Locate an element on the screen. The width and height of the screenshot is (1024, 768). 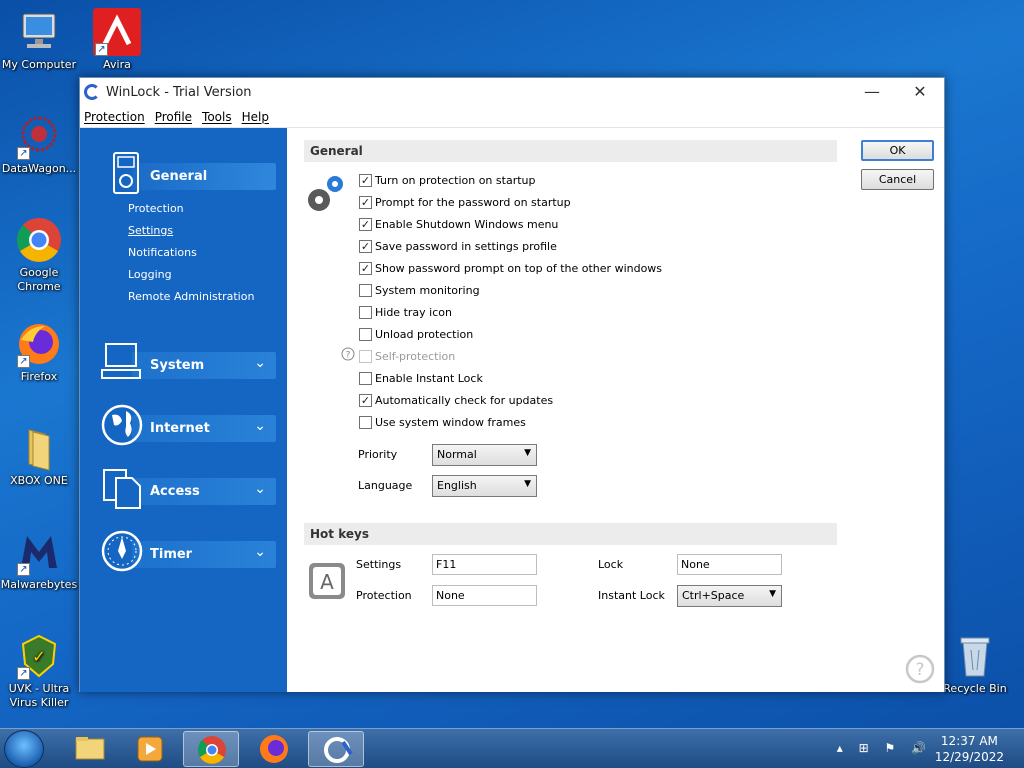
option-checkbox-row: ✓ Enable Shutdown Windows menu is located at coordinates (458, 224).